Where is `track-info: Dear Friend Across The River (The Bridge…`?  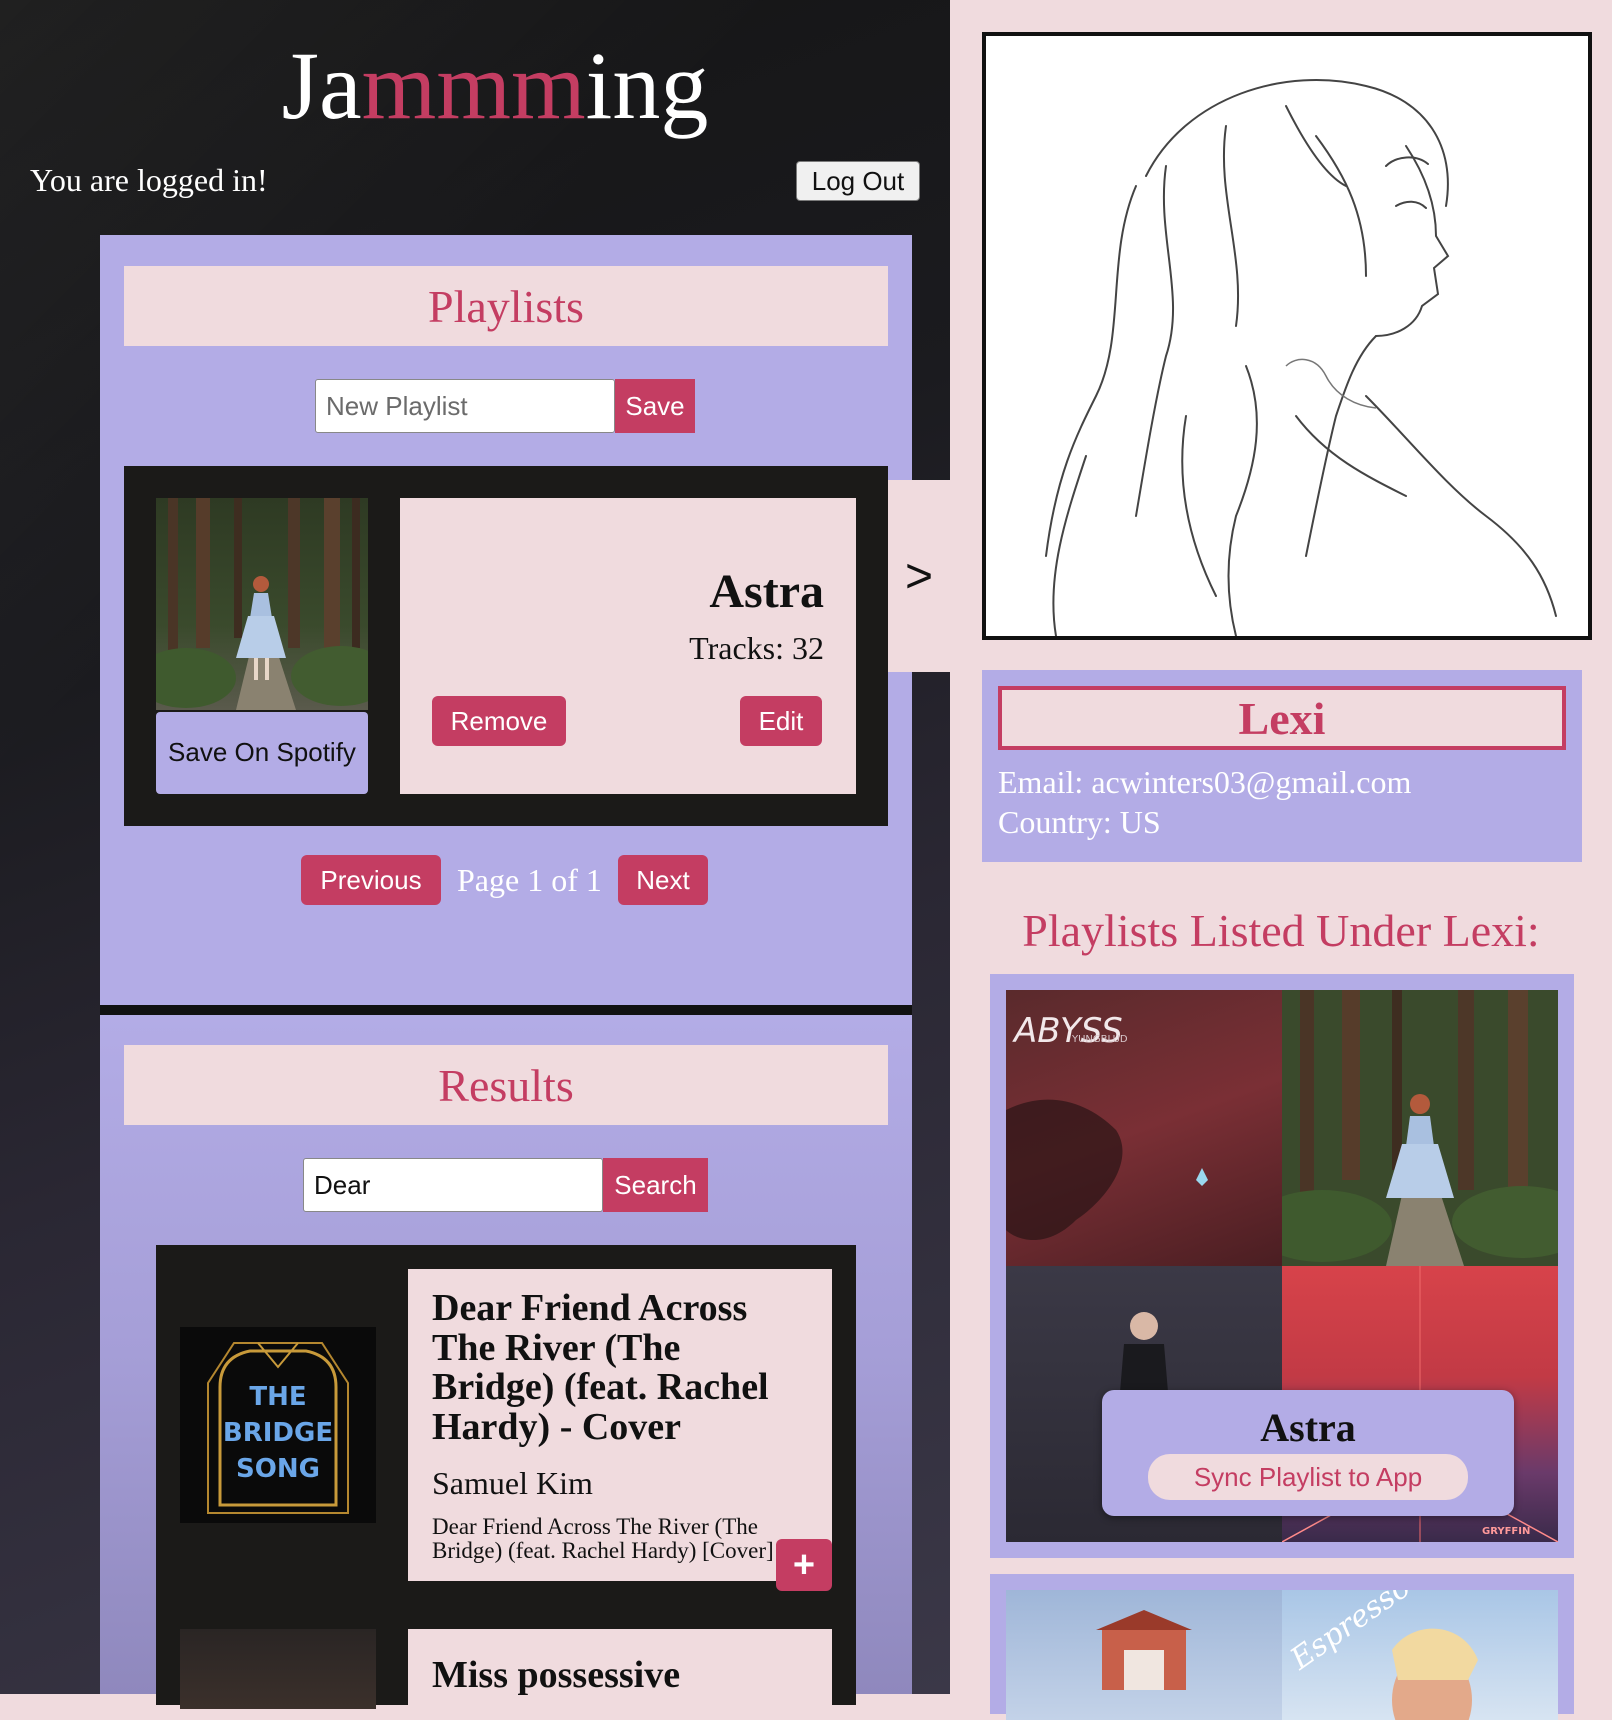 track-info: Dear Friend Across The River (The Bridge… is located at coordinates (620, 1425).